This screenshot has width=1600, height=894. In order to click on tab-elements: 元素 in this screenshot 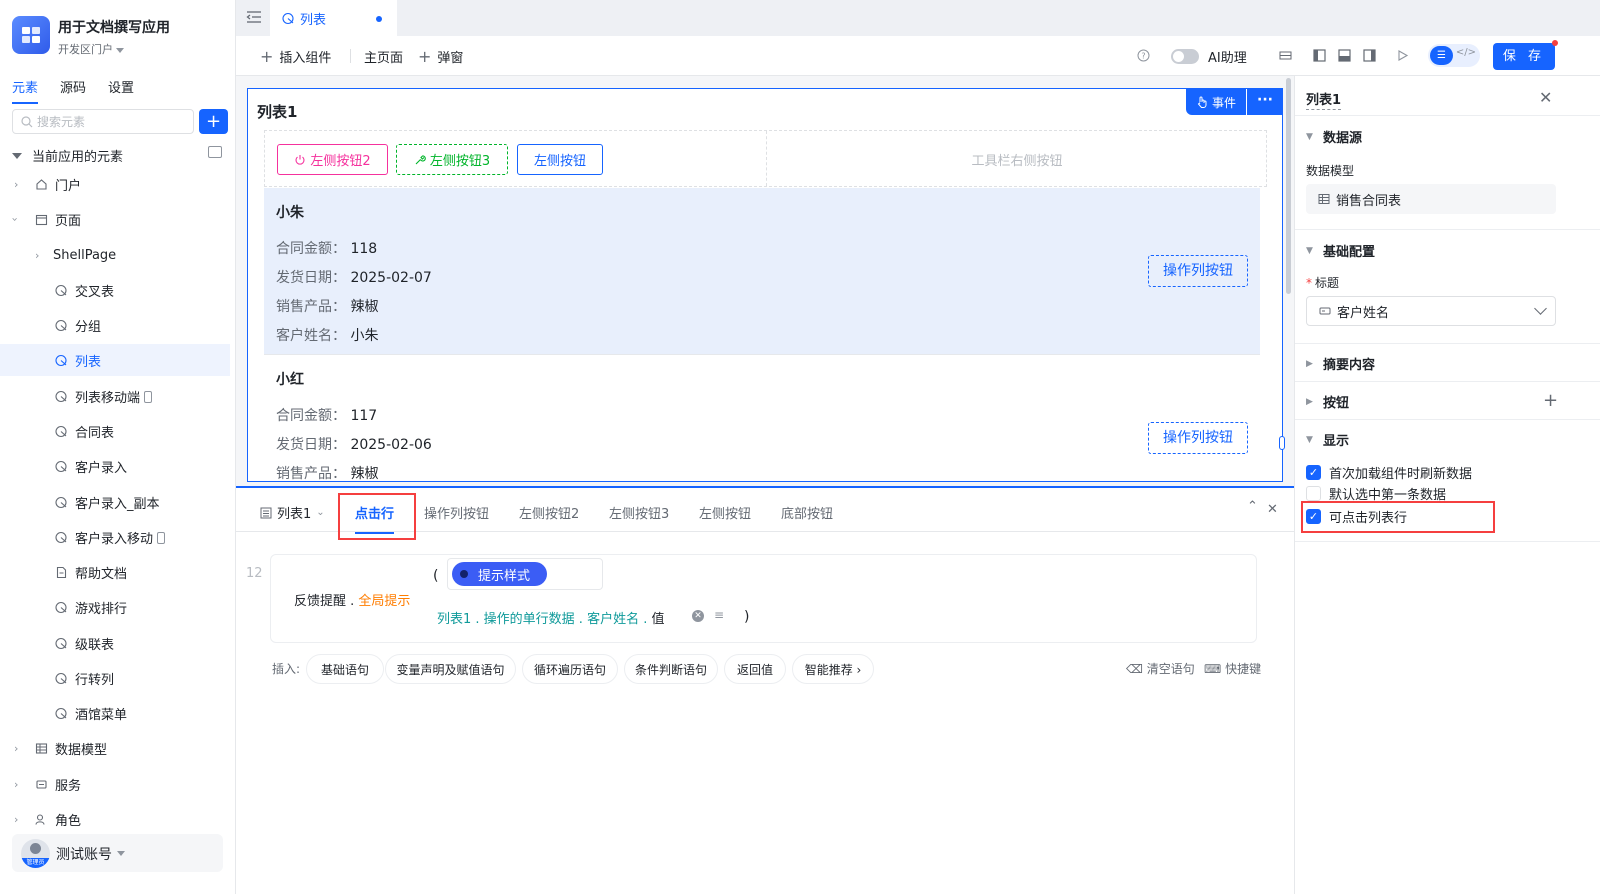, I will do `click(25, 90)`.